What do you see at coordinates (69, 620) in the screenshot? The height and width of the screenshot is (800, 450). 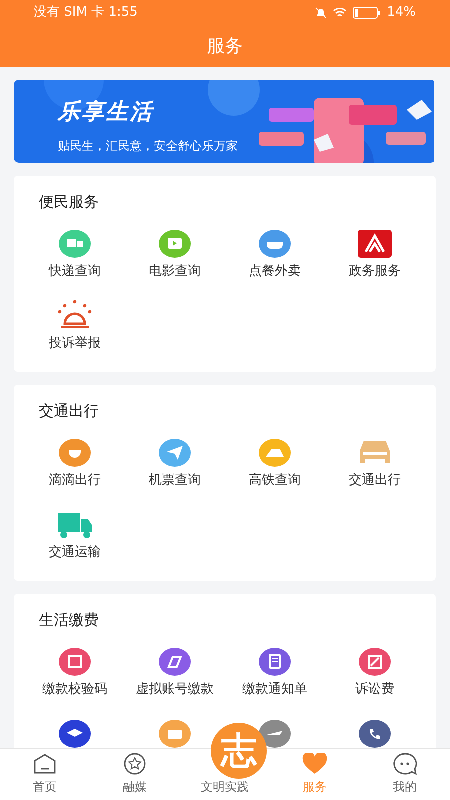 I see `section-title: 生活缴费` at bounding box center [69, 620].